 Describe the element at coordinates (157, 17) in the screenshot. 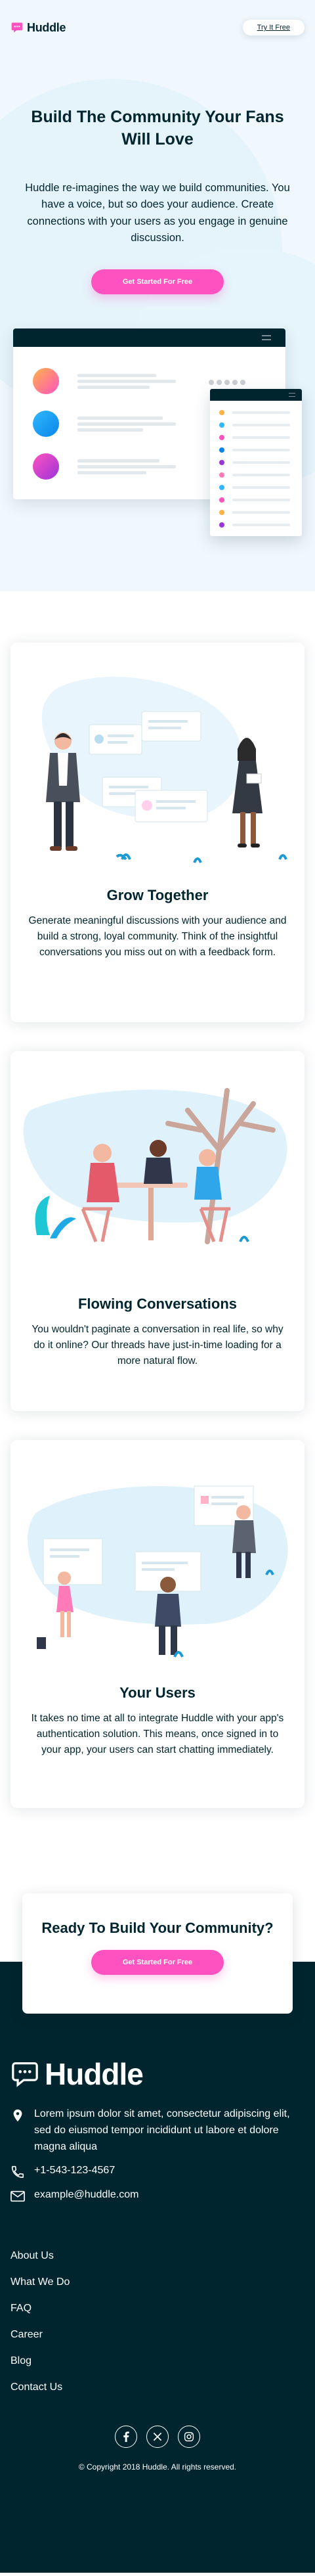

I see `header: Huddle Try It Free` at that location.